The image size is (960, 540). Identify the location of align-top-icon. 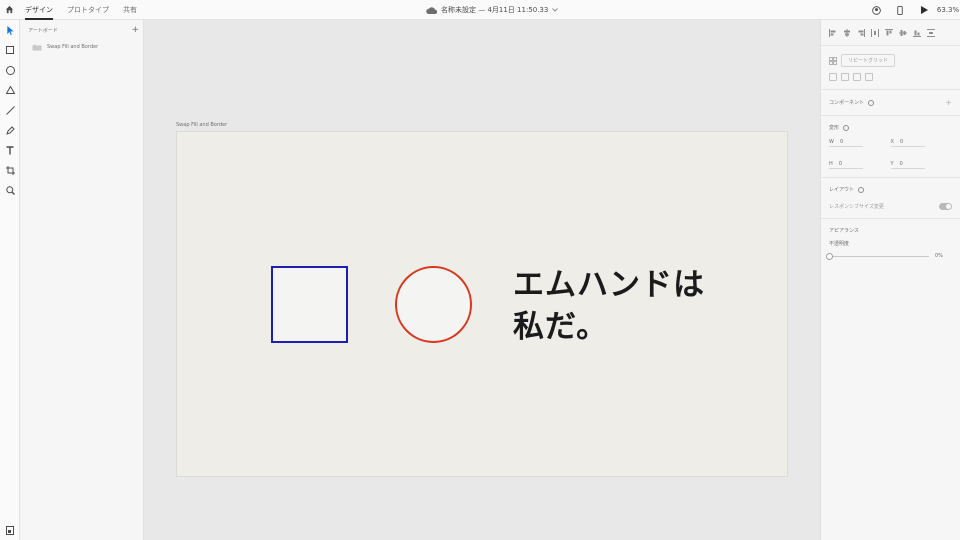
(888, 31).